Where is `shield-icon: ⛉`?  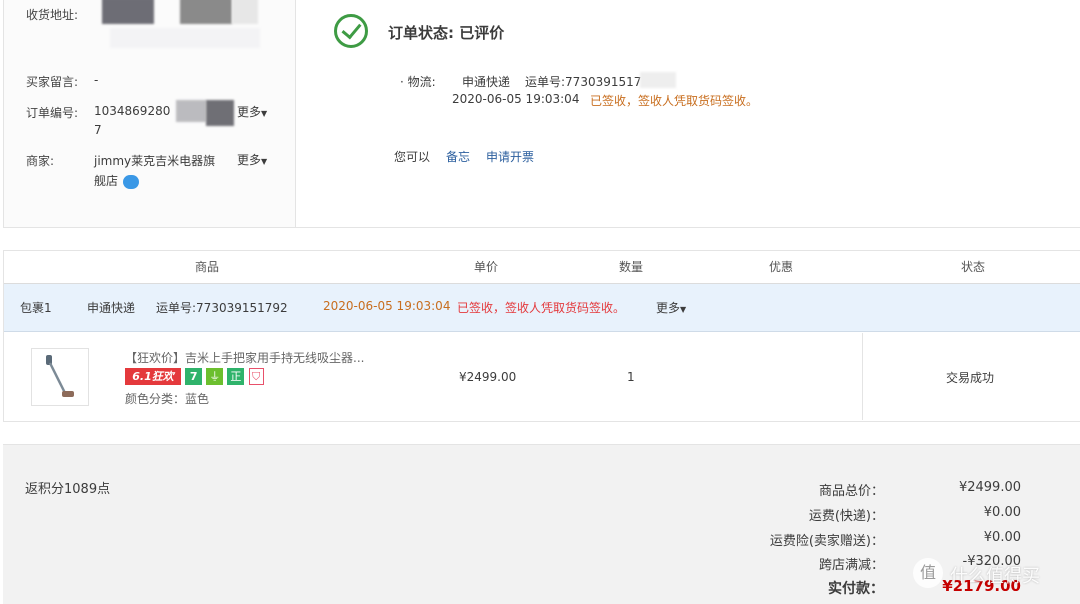
shield-icon: ⛉ is located at coordinates (256, 376).